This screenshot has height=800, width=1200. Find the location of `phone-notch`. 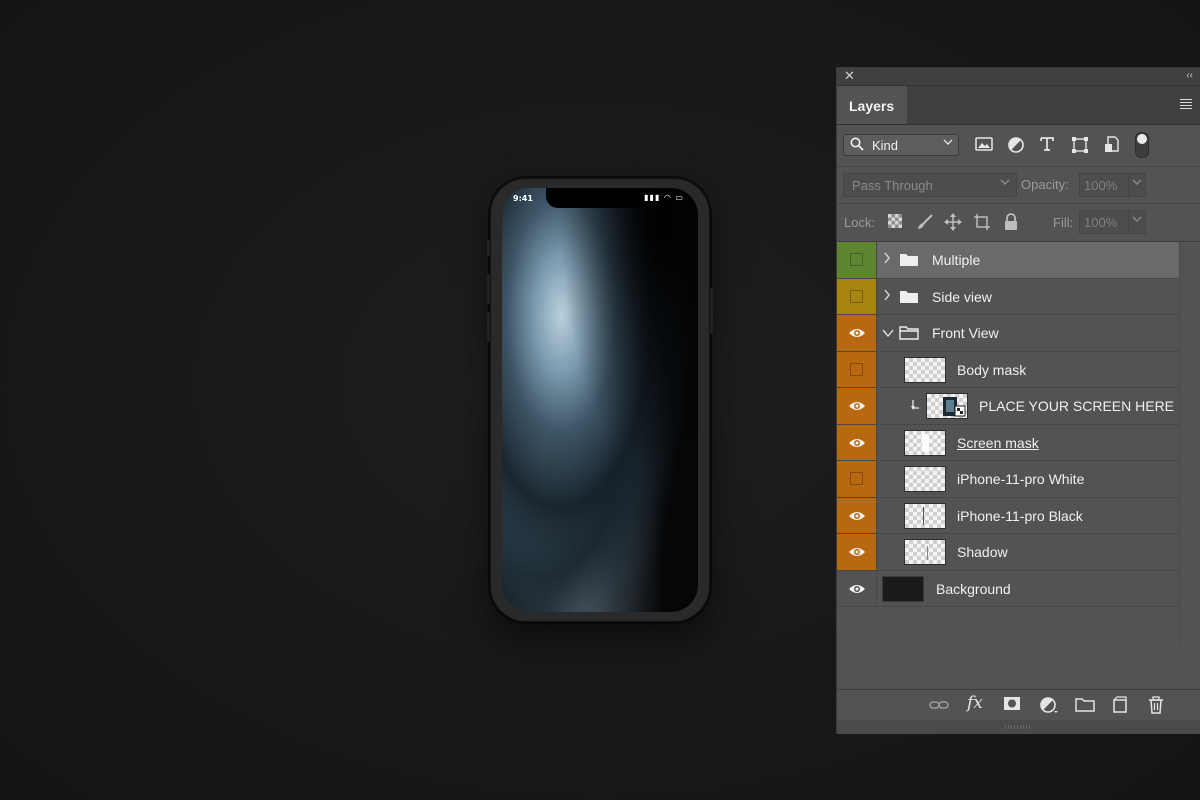

phone-notch is located at coordinates (600, 198).